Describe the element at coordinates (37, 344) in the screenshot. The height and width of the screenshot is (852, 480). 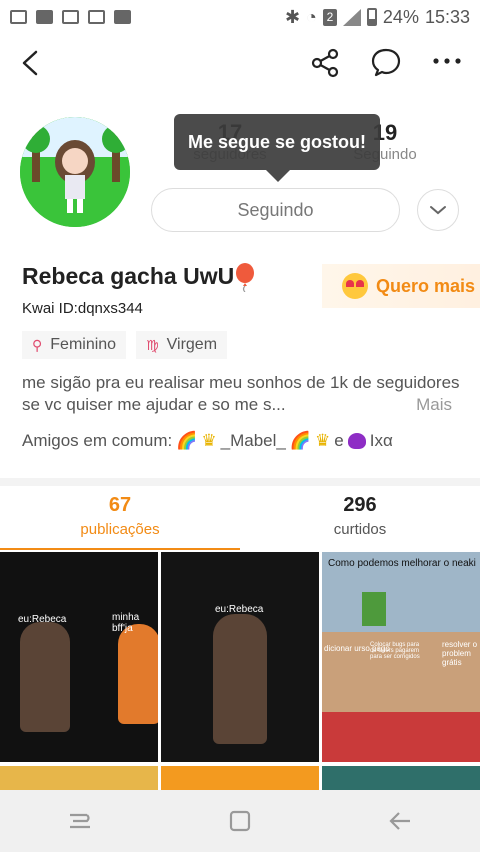
I see `search-tag-icon: ⚲` at that location.